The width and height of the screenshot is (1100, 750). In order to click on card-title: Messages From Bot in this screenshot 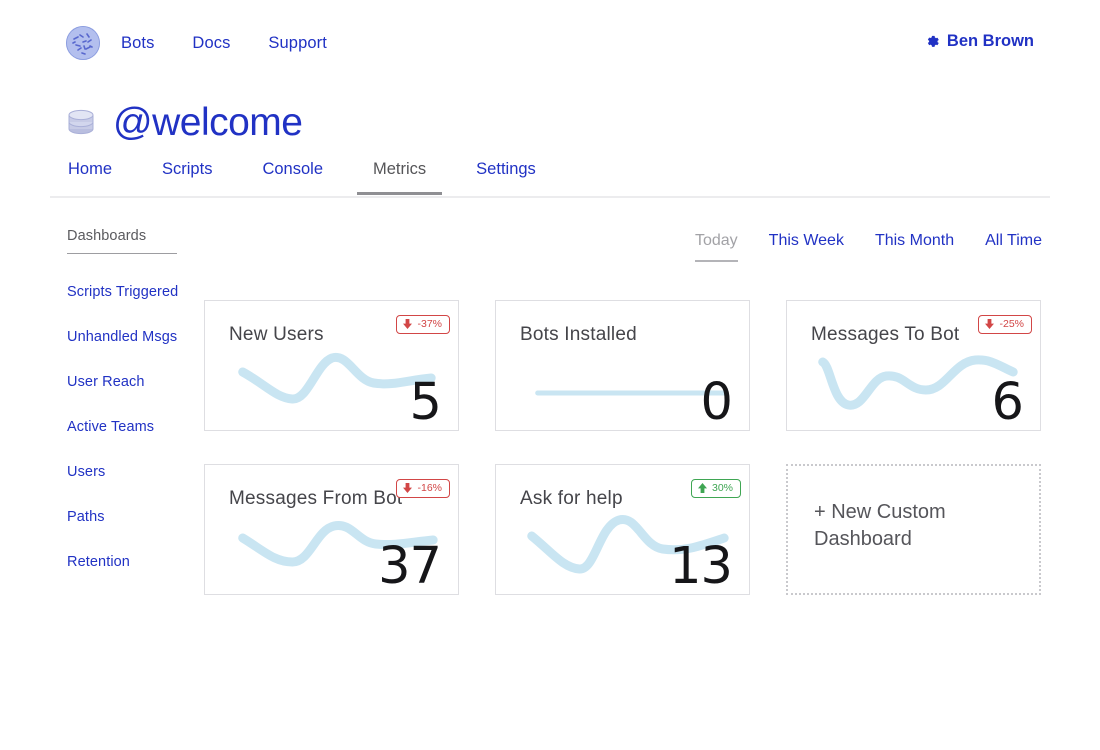, I will do `click(316, 498)`.